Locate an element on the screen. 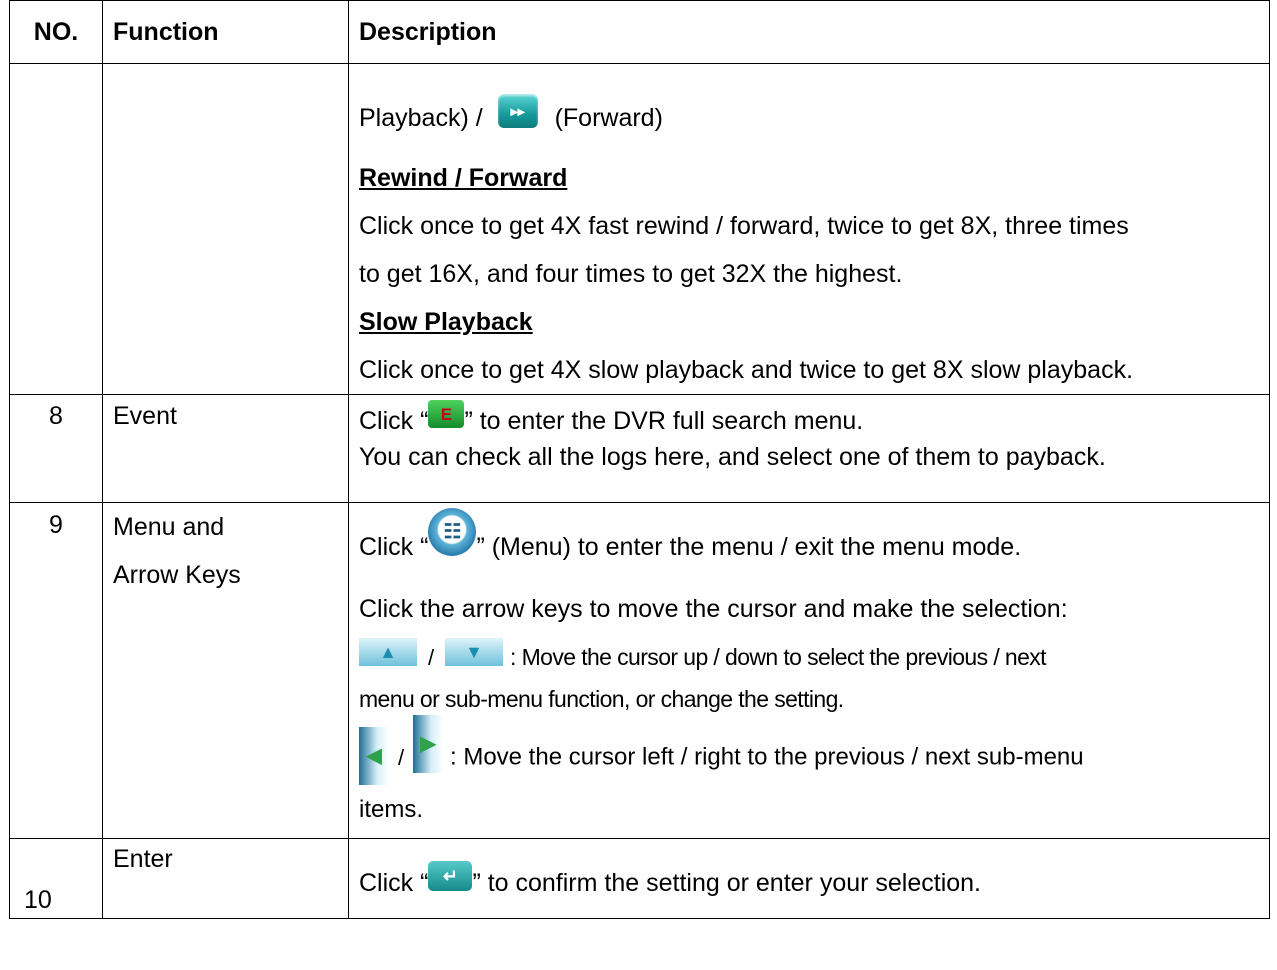  rewind-forward-heading: Rewind / Forward is located at coordinates (463, 178).